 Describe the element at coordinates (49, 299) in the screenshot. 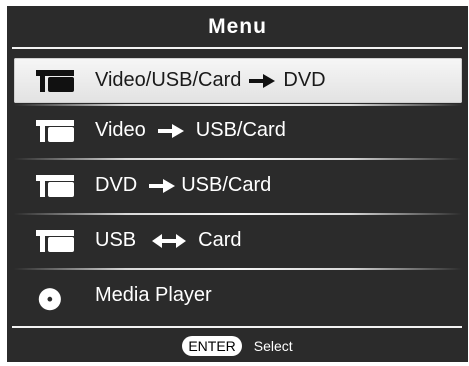

I see `disc-icon` at that location.